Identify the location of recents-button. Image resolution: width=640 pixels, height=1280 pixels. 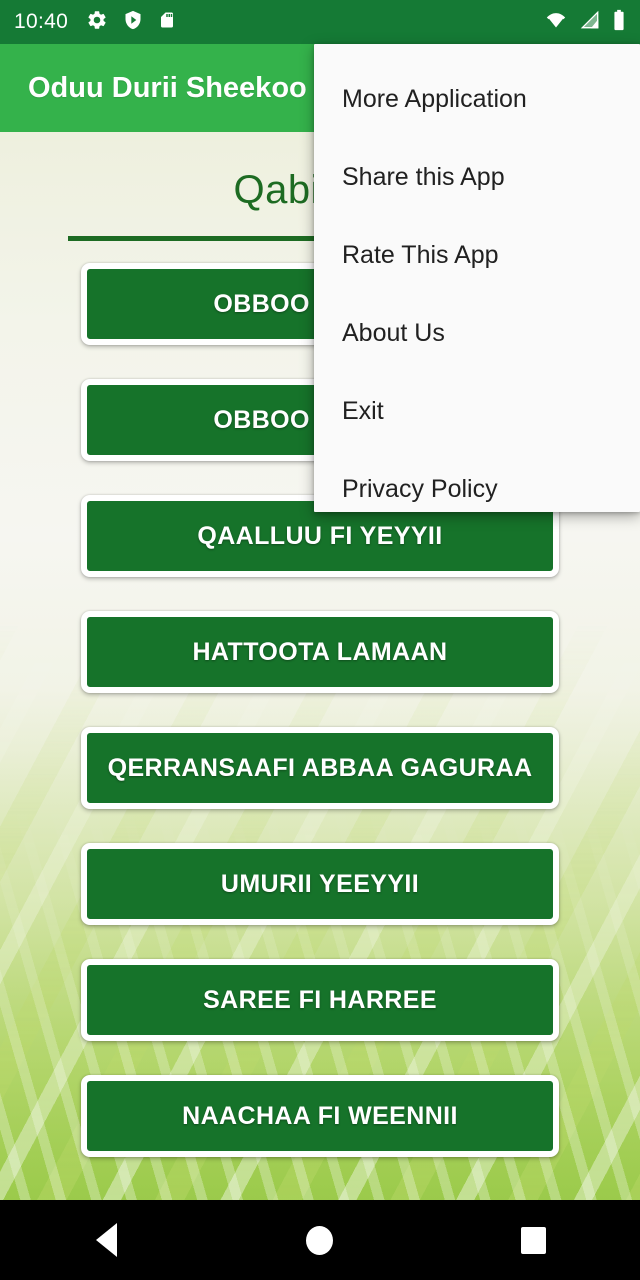
(533, 1240).